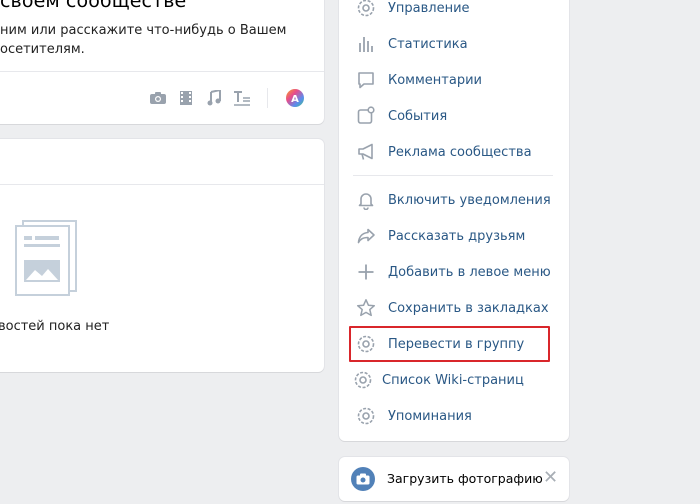 This screenshot has width=700, height=504. I want to click on menu-item-label: Список Wiki-страниц, so click(453, 380).